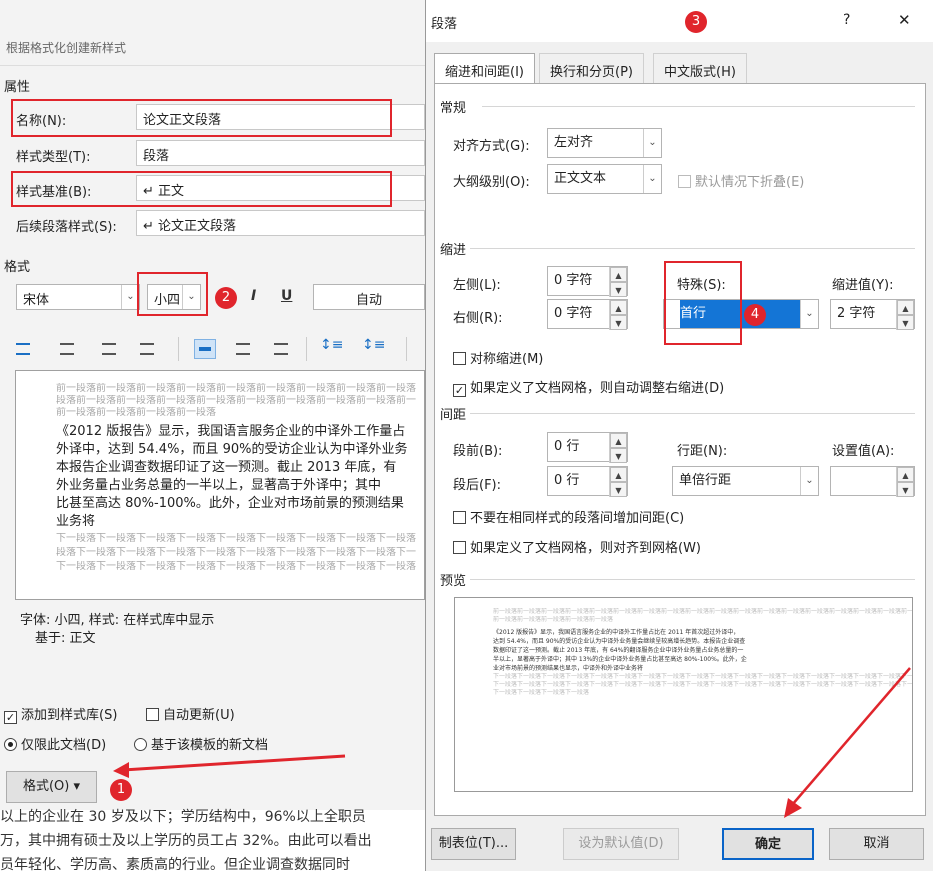 The height and width of the screenshot is (871, 933). I want to click on left-indent-input: 0 字符 ▲ ▼, so click(587, 281).